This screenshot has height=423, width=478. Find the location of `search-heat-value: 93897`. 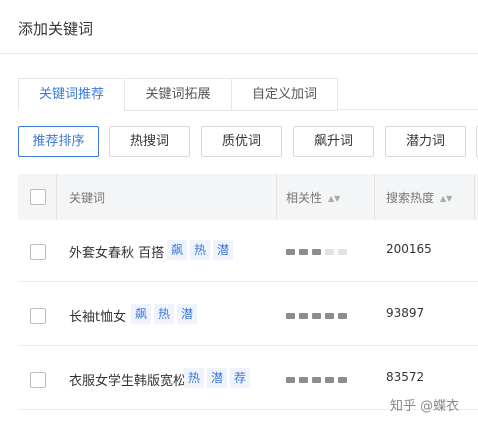

search-heat-value: 93897 is located at coordinates (405, 313).